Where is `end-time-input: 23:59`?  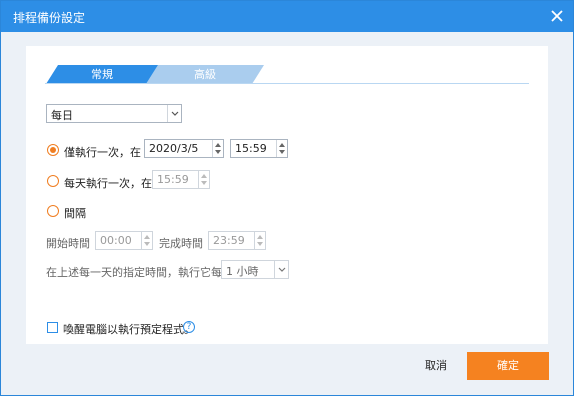
end-time-input: 23:59 is located at coordinates (237, 240).